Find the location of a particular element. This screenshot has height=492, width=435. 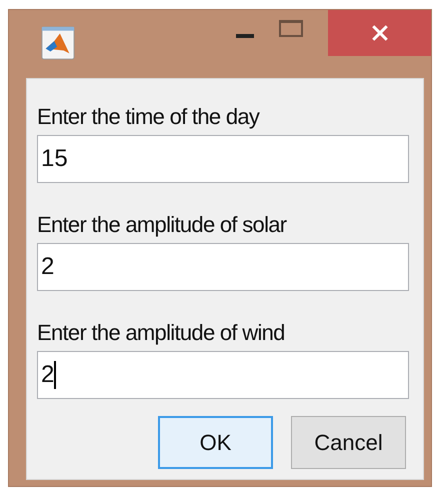

field-label: Enter the time of the day is located at coordinates (149, 117).